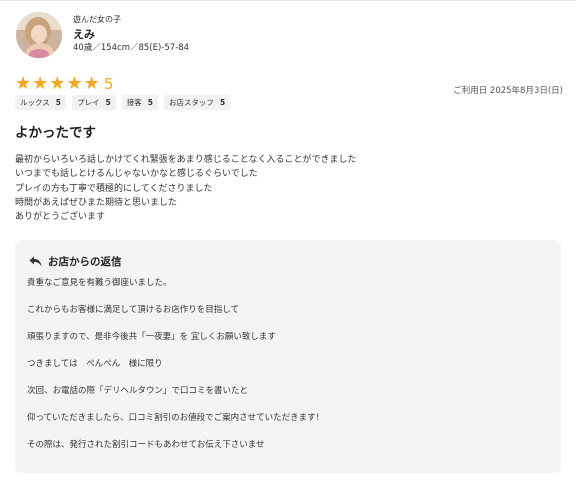 Image resolution: width=576 pixels, height=482 pixels. I want to click on reply-arrow-icon, so click(35, 261).